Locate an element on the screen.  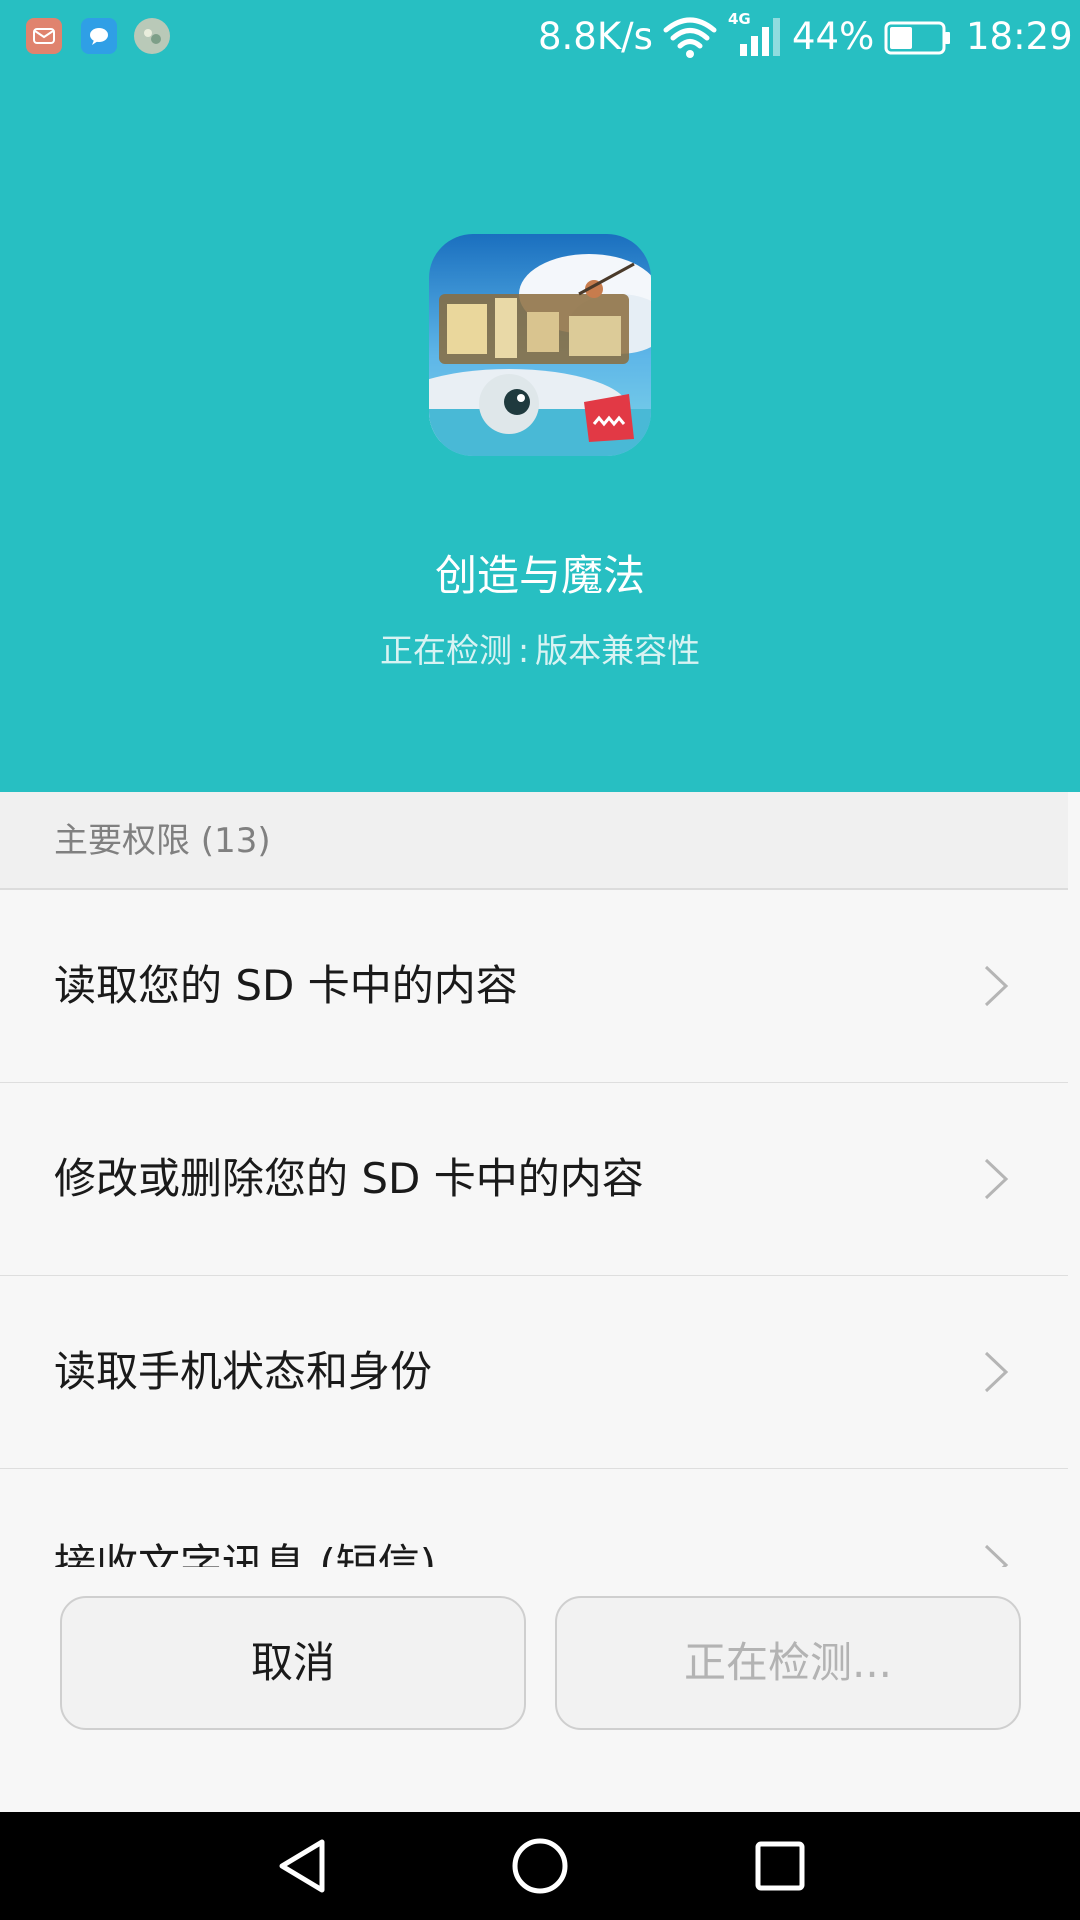
permission-item-label: 读取手机状态和身份 is located at coordinates (243, 1371).